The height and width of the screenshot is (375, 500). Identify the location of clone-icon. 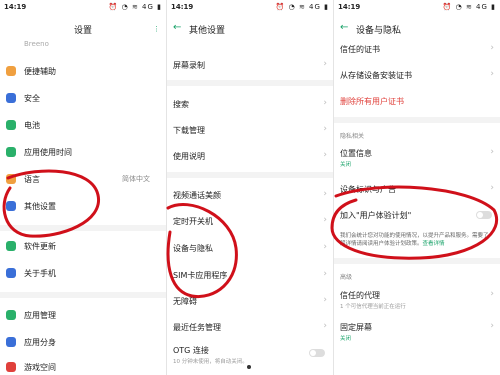
(11, 342).